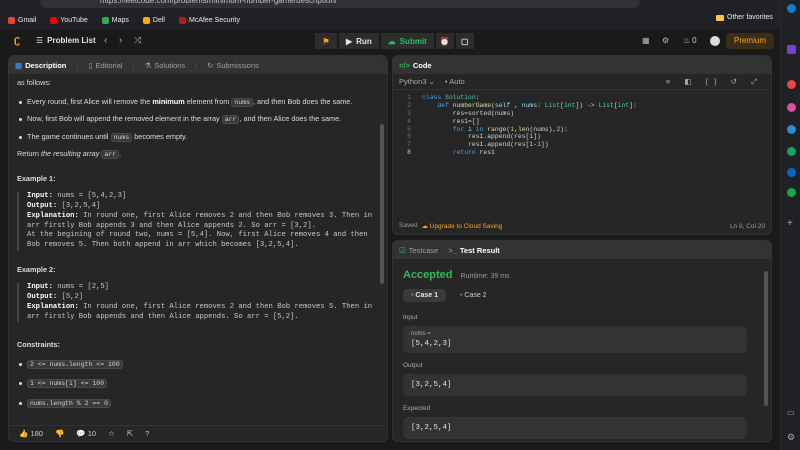  What do you see at coordinates (744, 17) in the screenshot?
I see `other-favorites: Other favorites` at bounding box center [744, 17].